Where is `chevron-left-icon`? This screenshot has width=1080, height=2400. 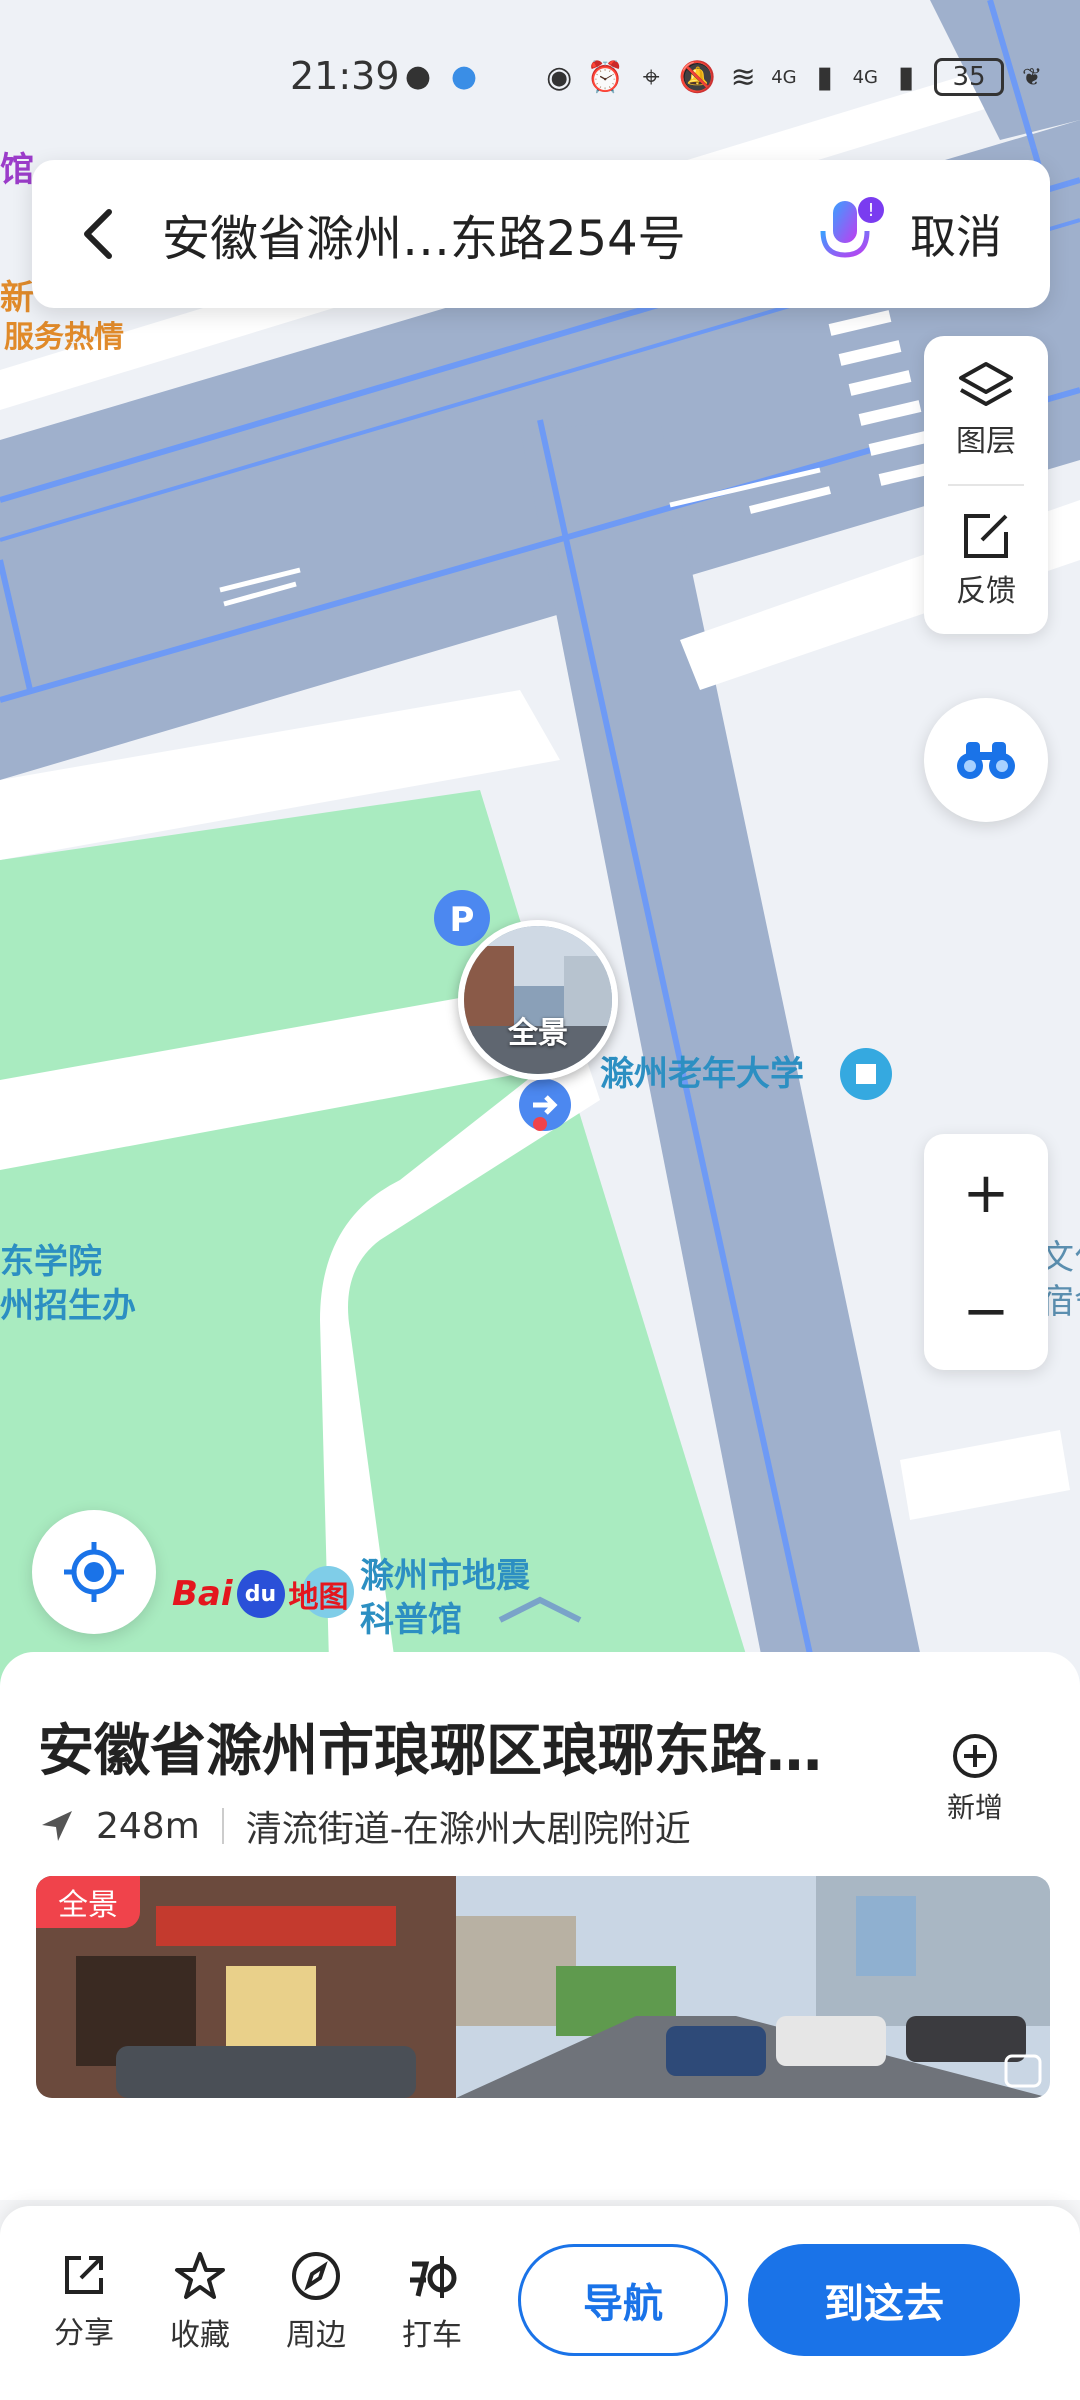
chevron-left-icon is located at coordinates (98, 234).